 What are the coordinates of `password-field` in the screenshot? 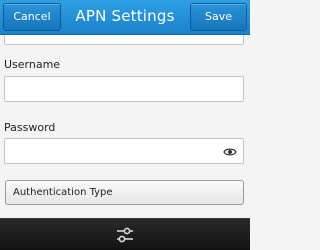 It's located at (124, 151).